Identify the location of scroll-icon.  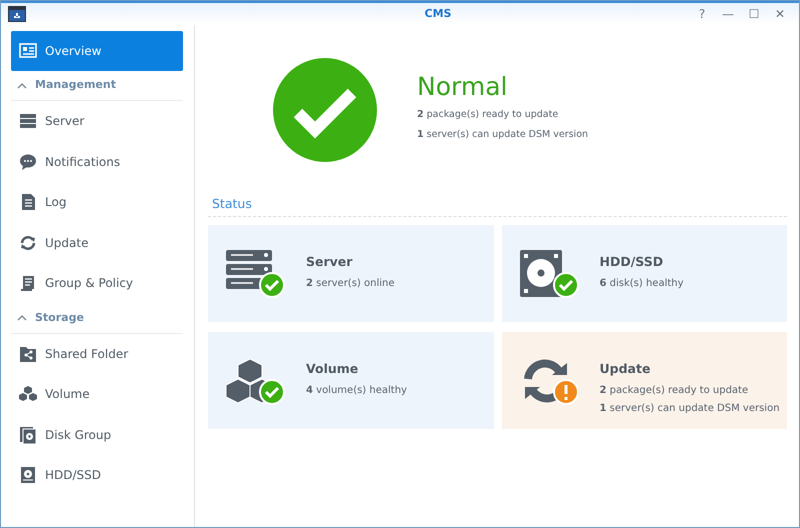
(28, 283).